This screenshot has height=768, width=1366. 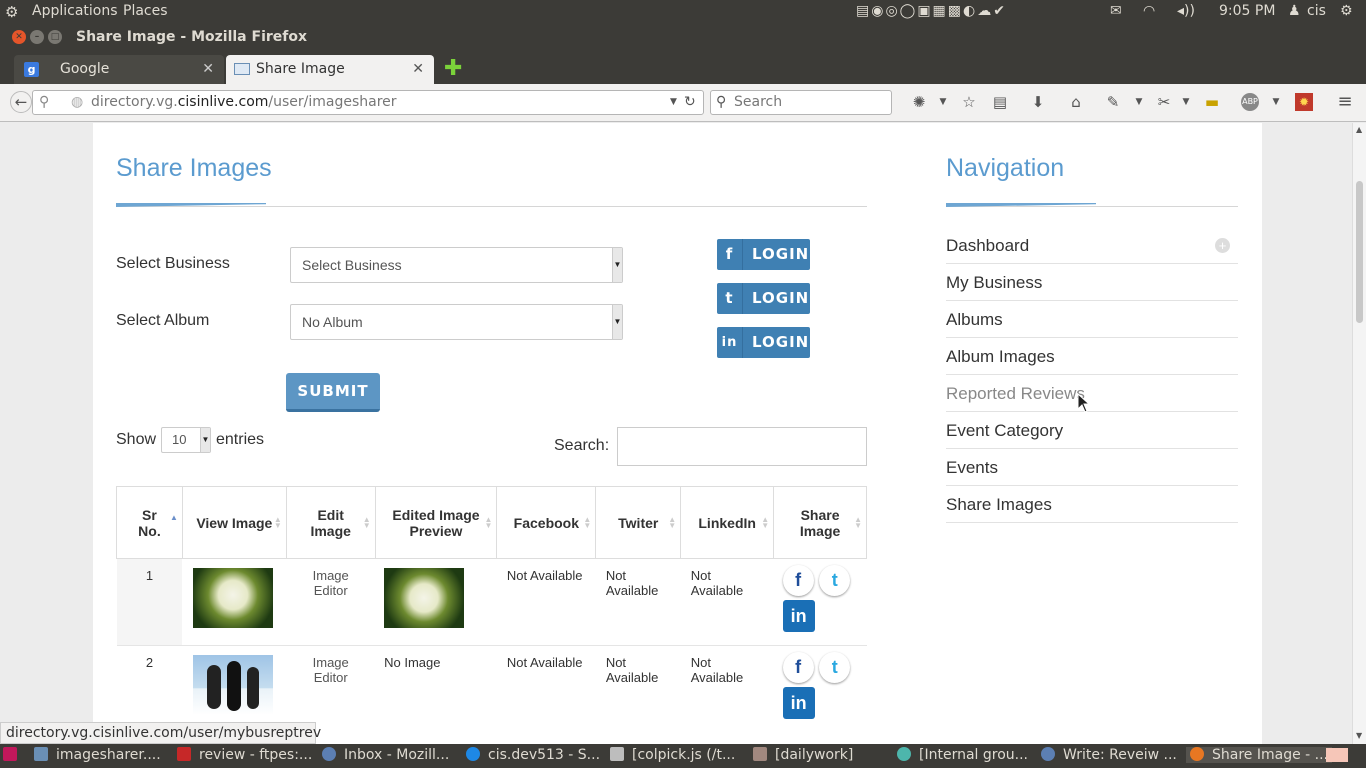 I want to click on sidebar-item-reported-reviews: Reported Reviews, so click(x=1092, y=393).